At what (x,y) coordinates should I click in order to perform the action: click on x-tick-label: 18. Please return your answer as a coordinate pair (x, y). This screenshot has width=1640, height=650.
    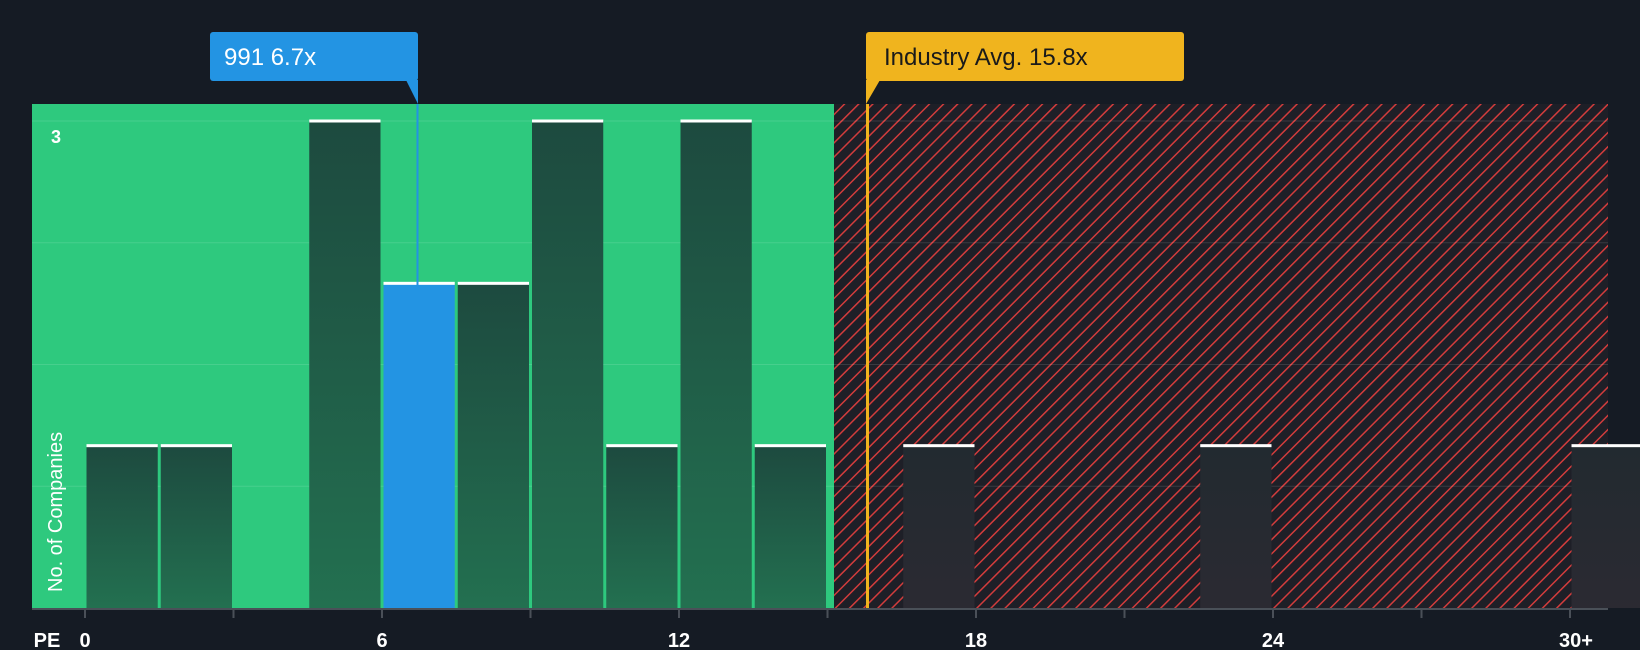
    Looking at the image, I should click on (976, 640).